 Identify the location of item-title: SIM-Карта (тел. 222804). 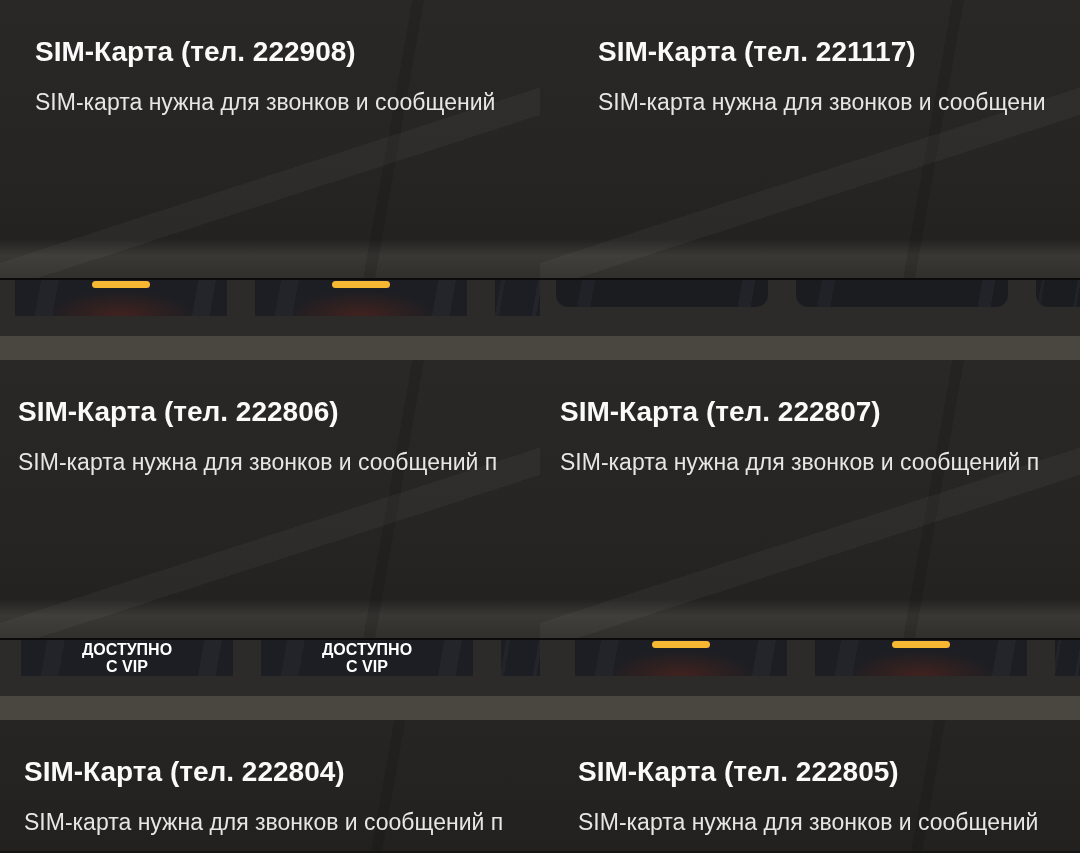
(185, 772).